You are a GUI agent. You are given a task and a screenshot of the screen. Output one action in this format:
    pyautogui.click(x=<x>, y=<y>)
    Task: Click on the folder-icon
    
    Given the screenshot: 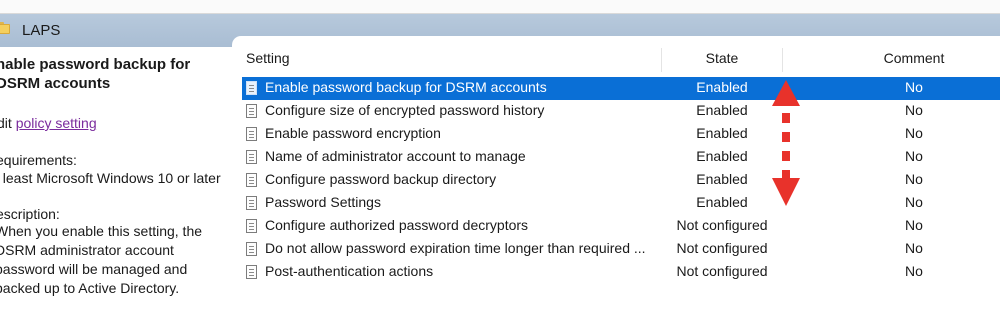 What is the action you would take?
    pyautogui.click(x=5, y=28)
    